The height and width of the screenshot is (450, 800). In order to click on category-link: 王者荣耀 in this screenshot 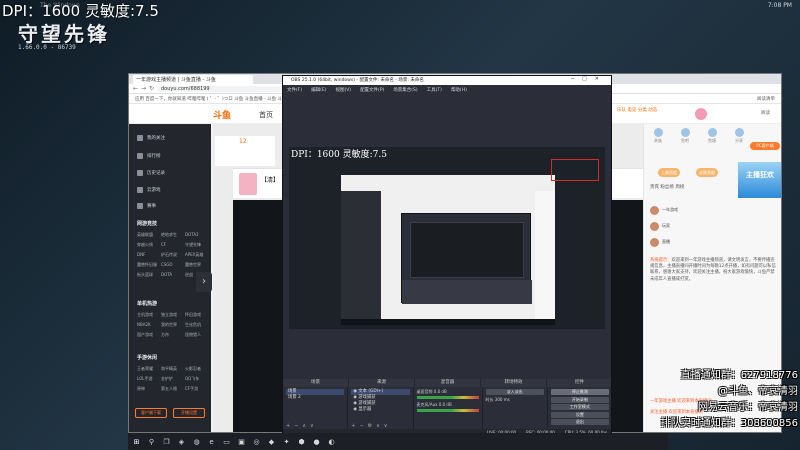, I will do `click(149, 369)`.